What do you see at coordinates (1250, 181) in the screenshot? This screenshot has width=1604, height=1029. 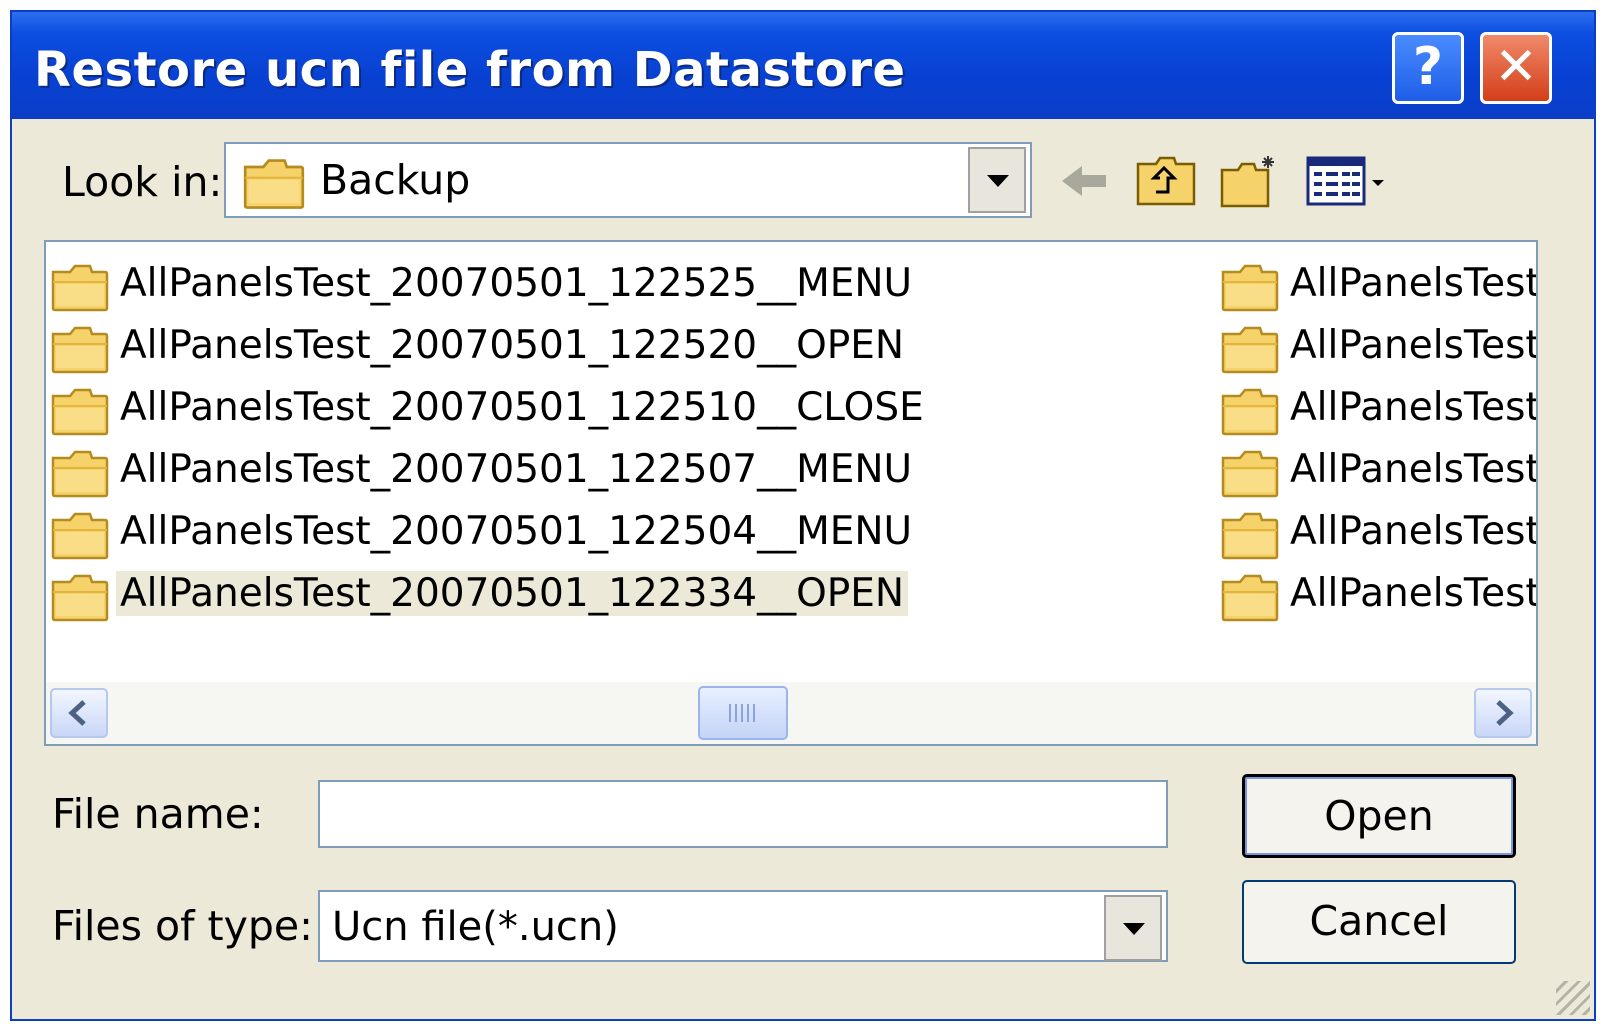 I see `new-folder-icon` at bounding box center [1250, 181].